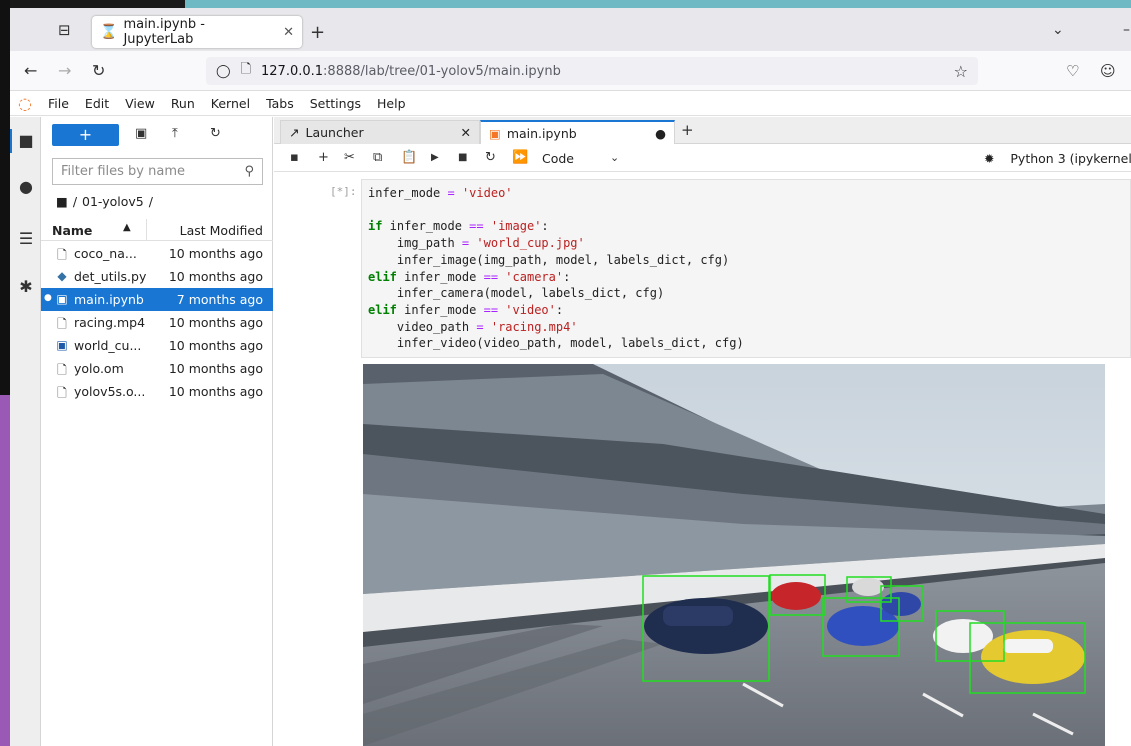  Describe the element at coordinates (157, 368) in the screenshot. I see `file-row: 🗋 yolo.om 10 months ago` at that location.